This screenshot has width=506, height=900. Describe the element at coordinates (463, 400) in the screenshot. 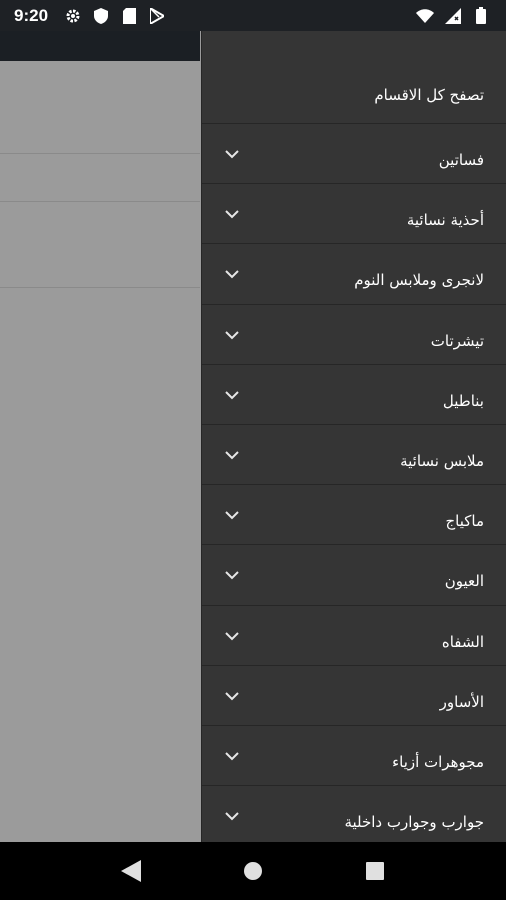

I see `category-label: بناطيل` at that location.